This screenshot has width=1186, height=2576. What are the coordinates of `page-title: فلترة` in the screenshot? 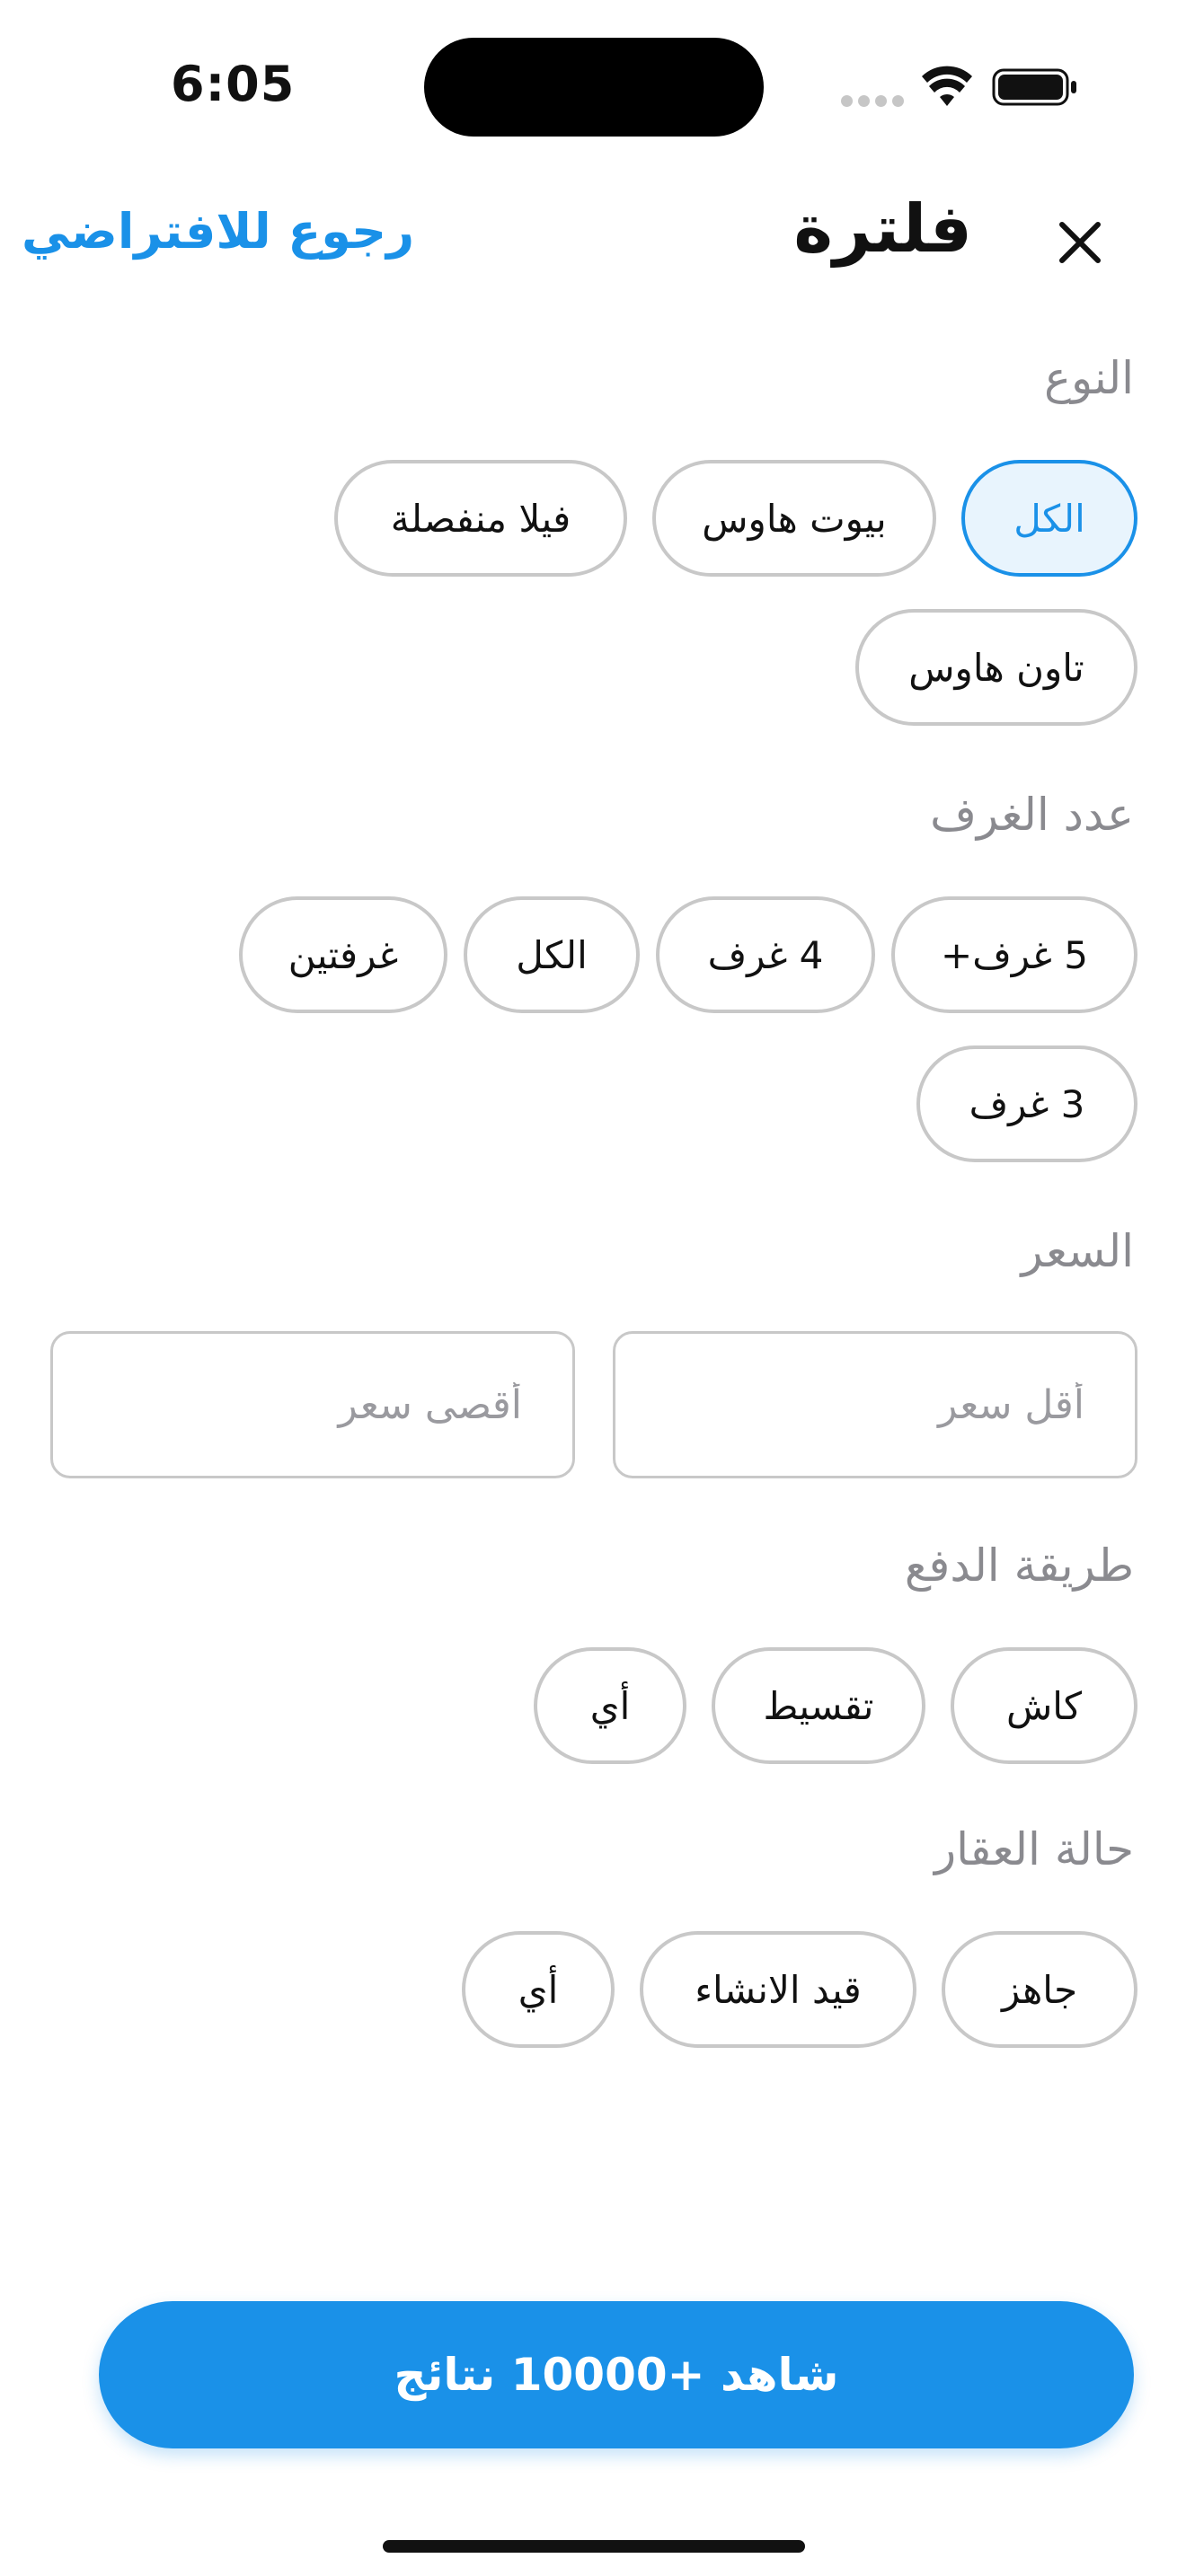 It's located at (882, 229).